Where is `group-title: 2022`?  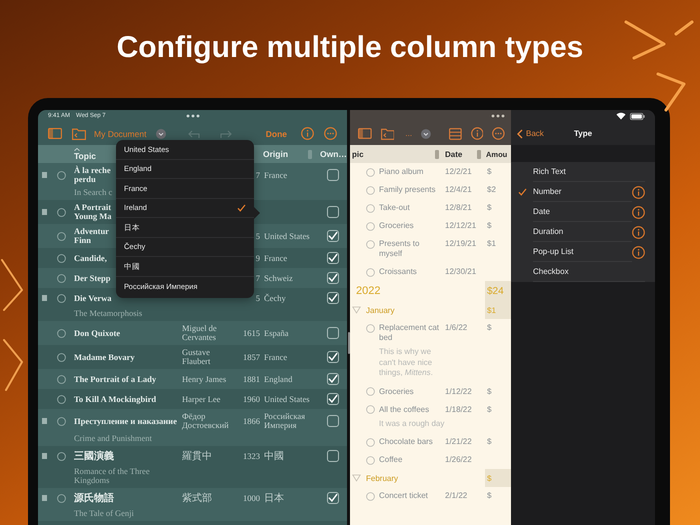 group-title: 2022 is located at coordinates (368, 291).